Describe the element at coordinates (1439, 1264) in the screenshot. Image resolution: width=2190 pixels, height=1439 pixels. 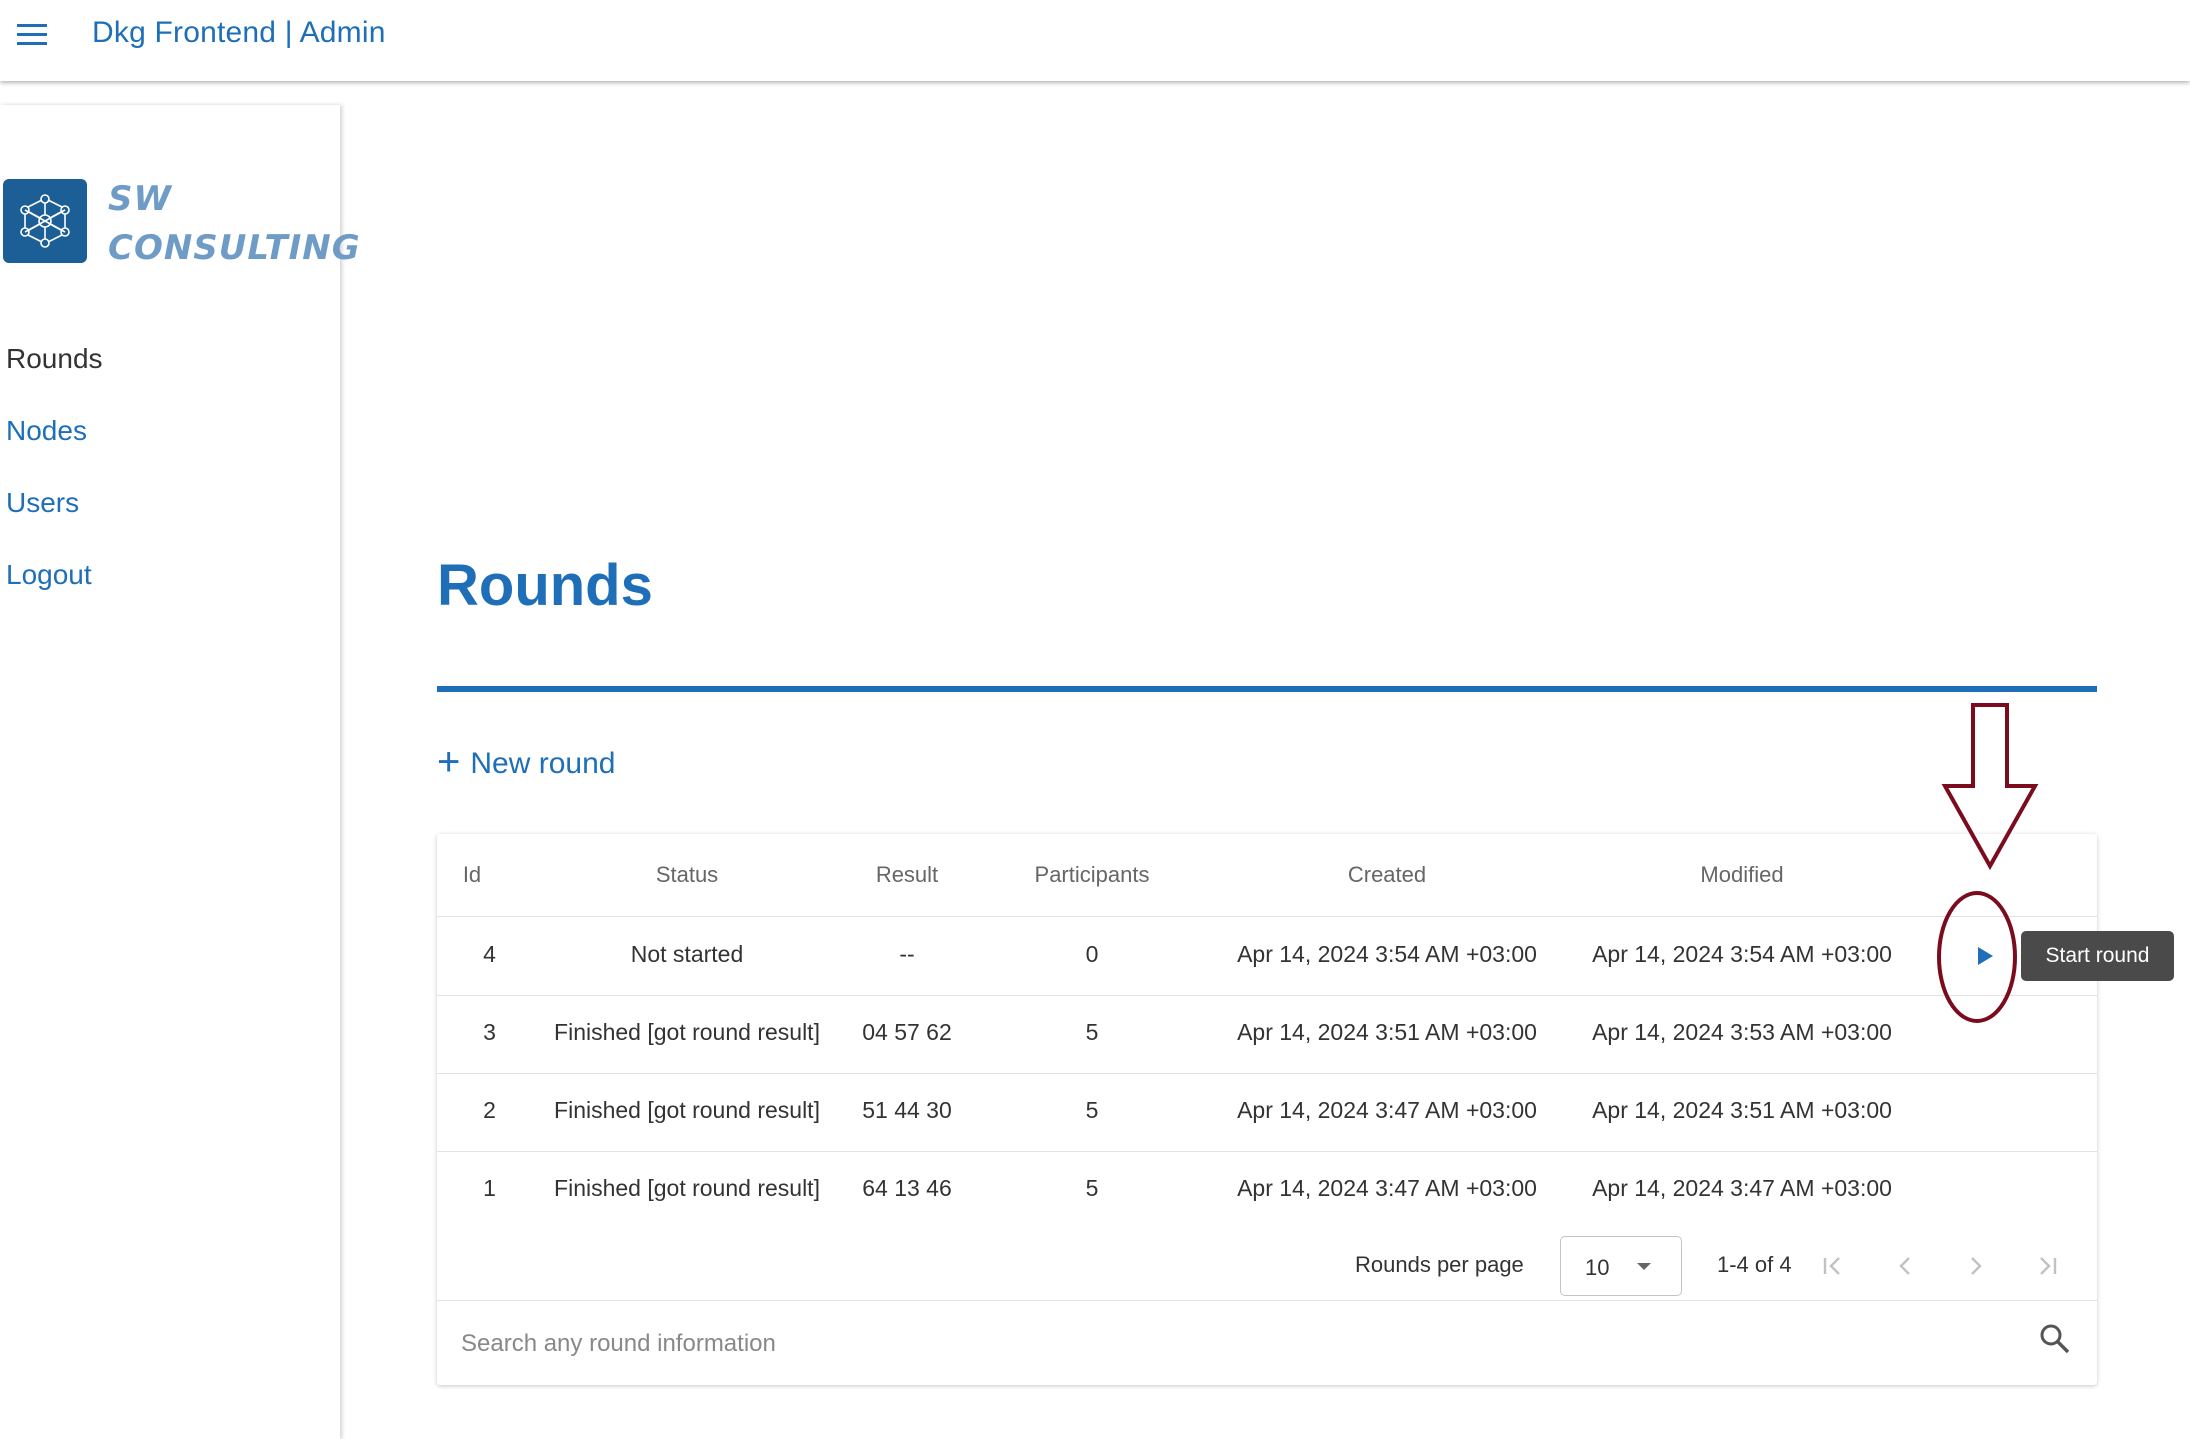
I see `rows-per-page-label: Rounds per page` at that location.